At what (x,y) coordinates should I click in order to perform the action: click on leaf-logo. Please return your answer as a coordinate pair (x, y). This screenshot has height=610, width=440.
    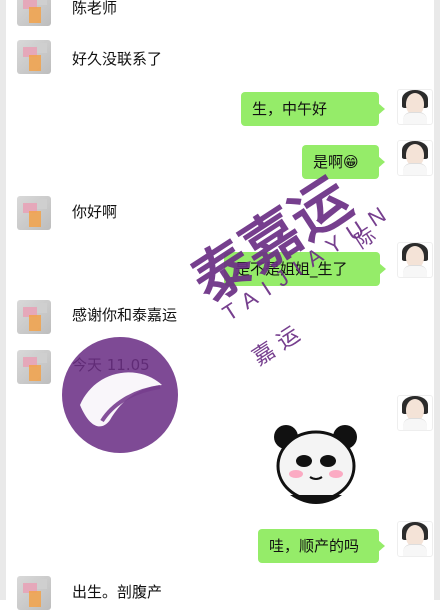
    Looking at the image, I should click on (120, 395).